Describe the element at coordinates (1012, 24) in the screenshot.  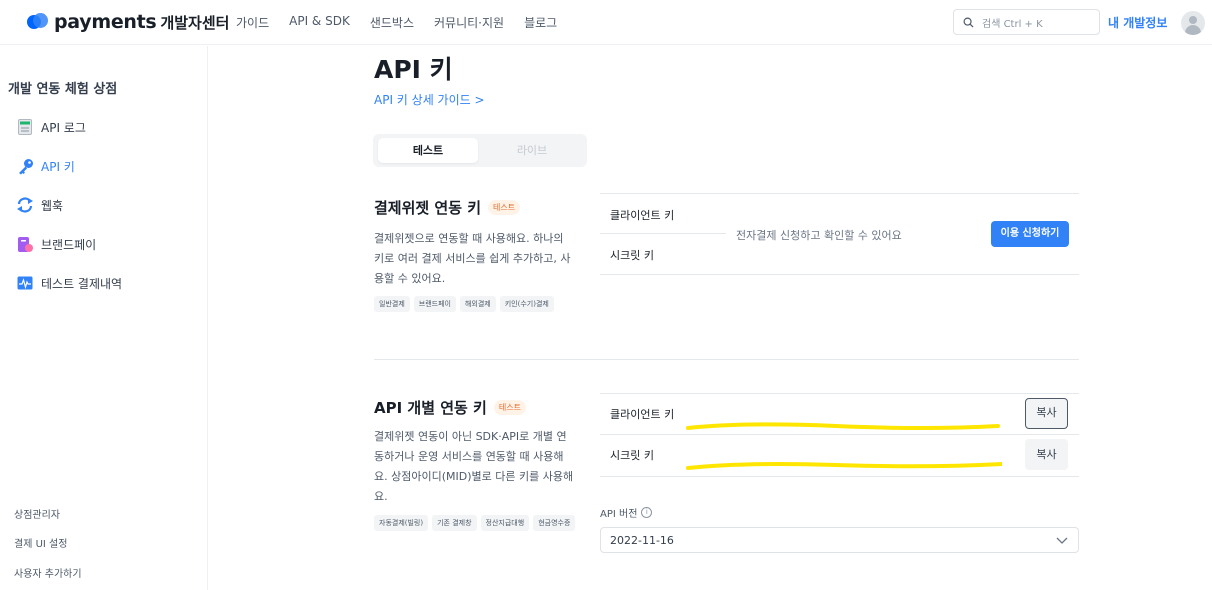
I see `search-placeholder: 검색 Ctrl + K` at that location.